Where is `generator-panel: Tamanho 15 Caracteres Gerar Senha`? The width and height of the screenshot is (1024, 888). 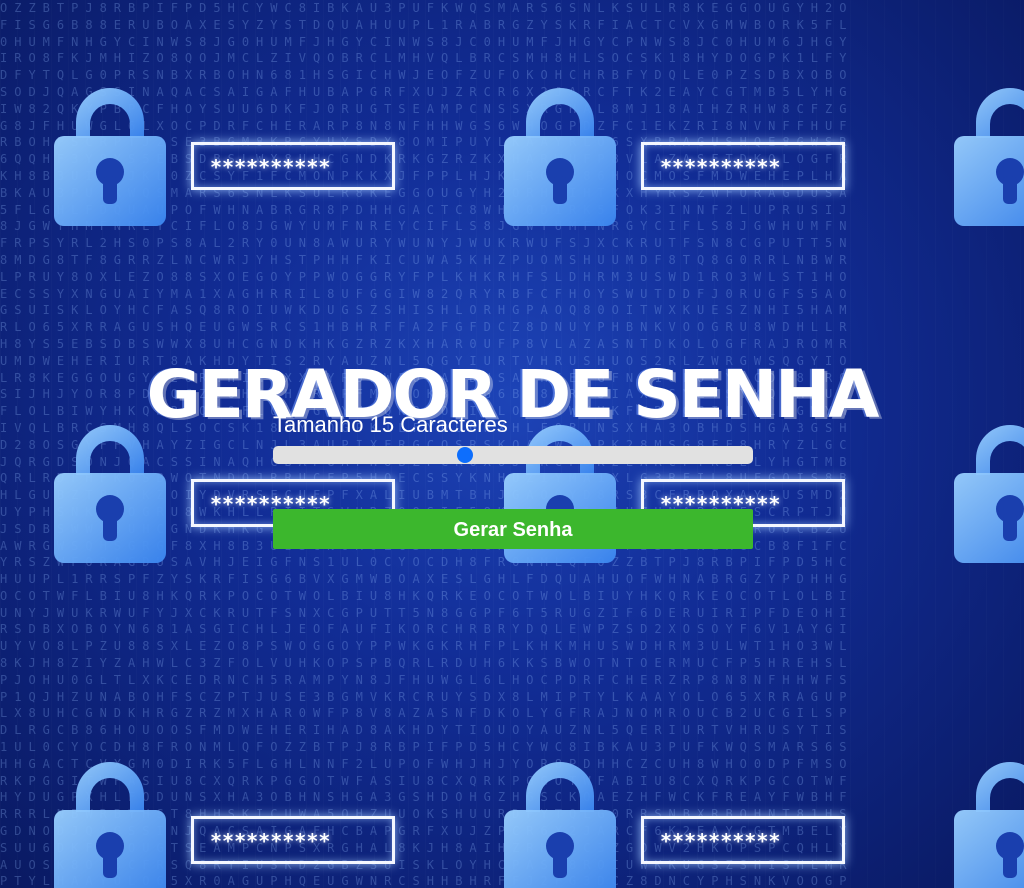 generator-panel: Tamanho 15 Caracteres Gerar Senha is located at coordinates (513, 479).